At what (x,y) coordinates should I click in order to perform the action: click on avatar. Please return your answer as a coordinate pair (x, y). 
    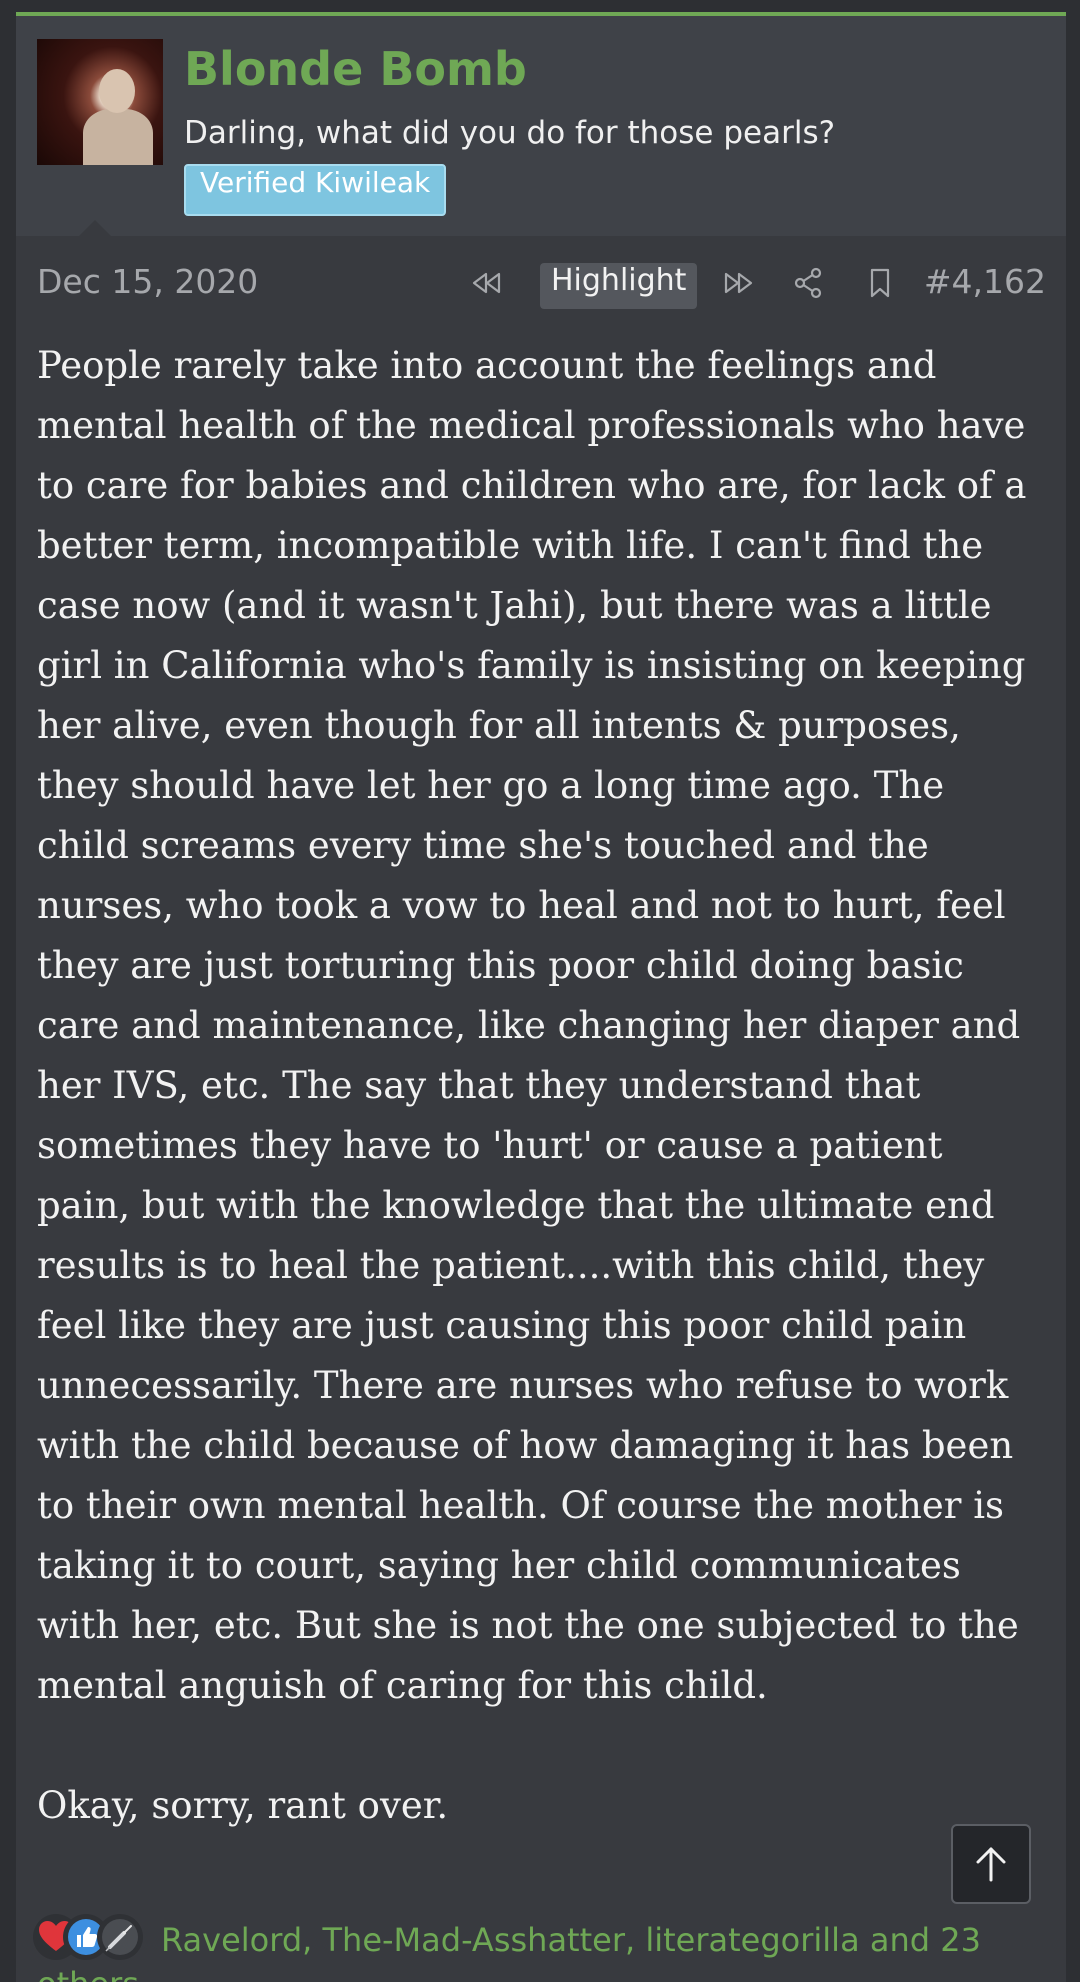
    Looking at the image, I should click on (100, 102).